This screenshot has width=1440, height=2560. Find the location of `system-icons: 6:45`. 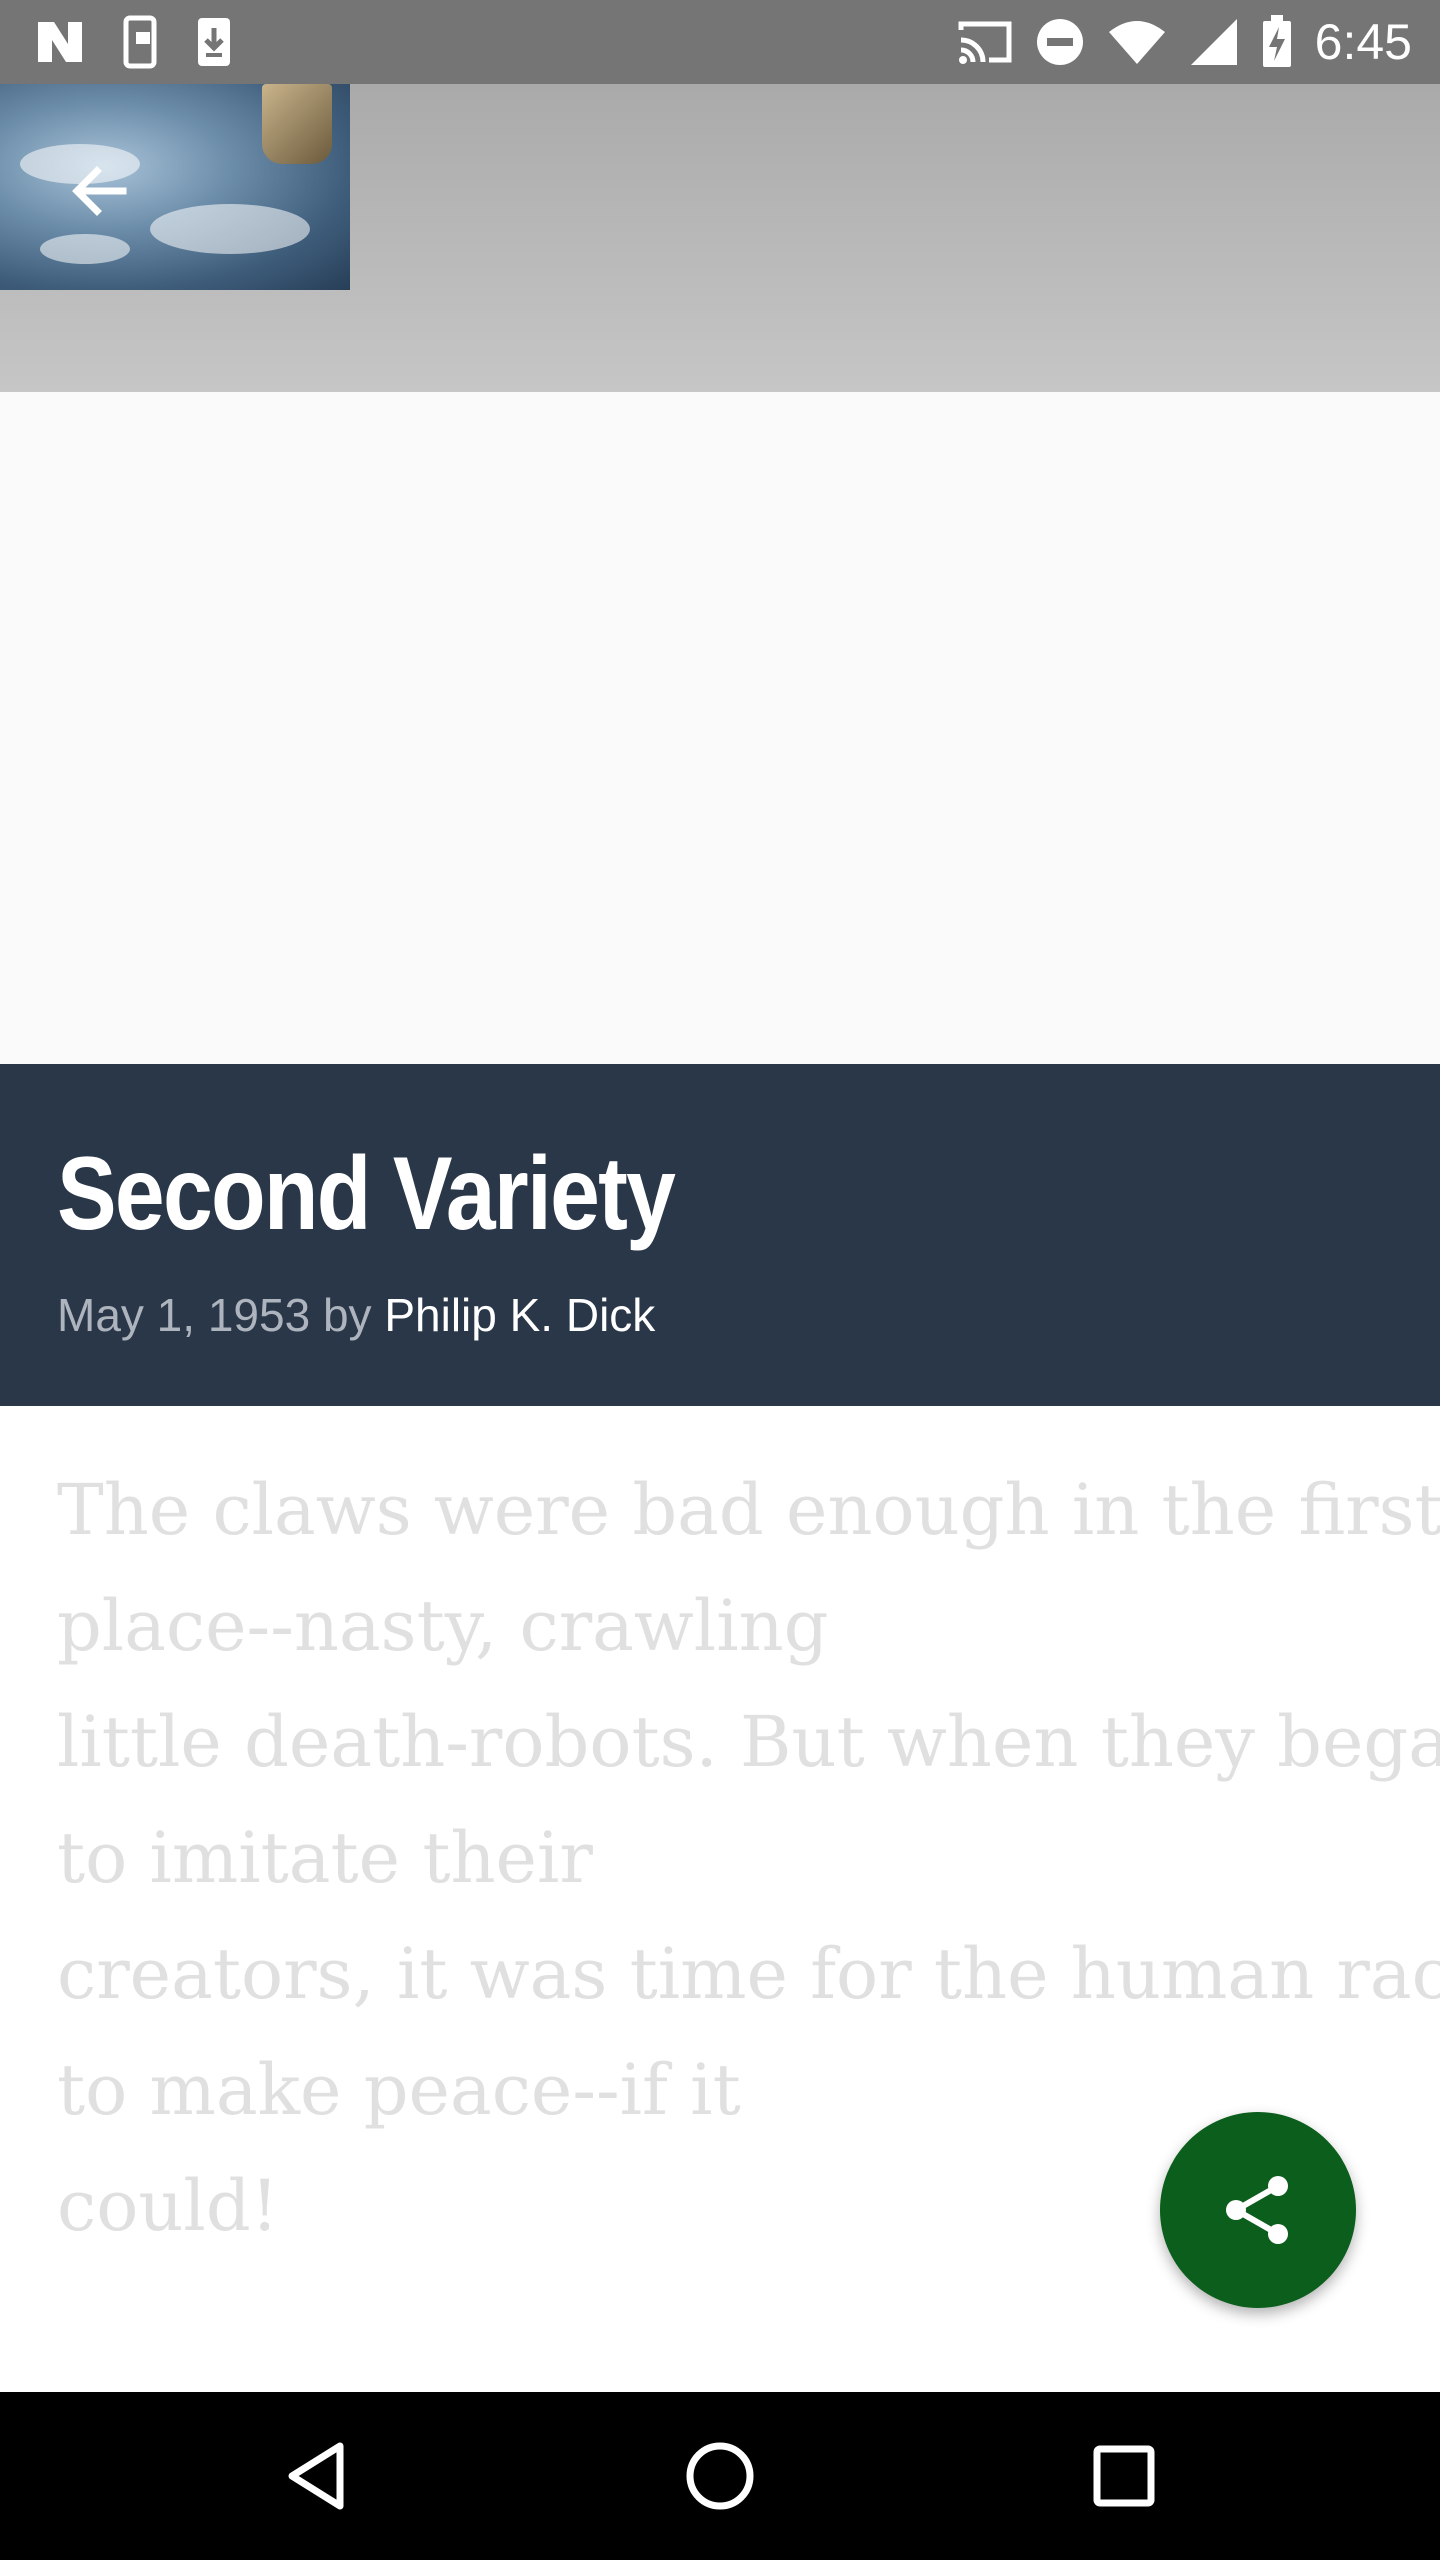

system-icons: 6:45 is located at coordinates (1184, 42).